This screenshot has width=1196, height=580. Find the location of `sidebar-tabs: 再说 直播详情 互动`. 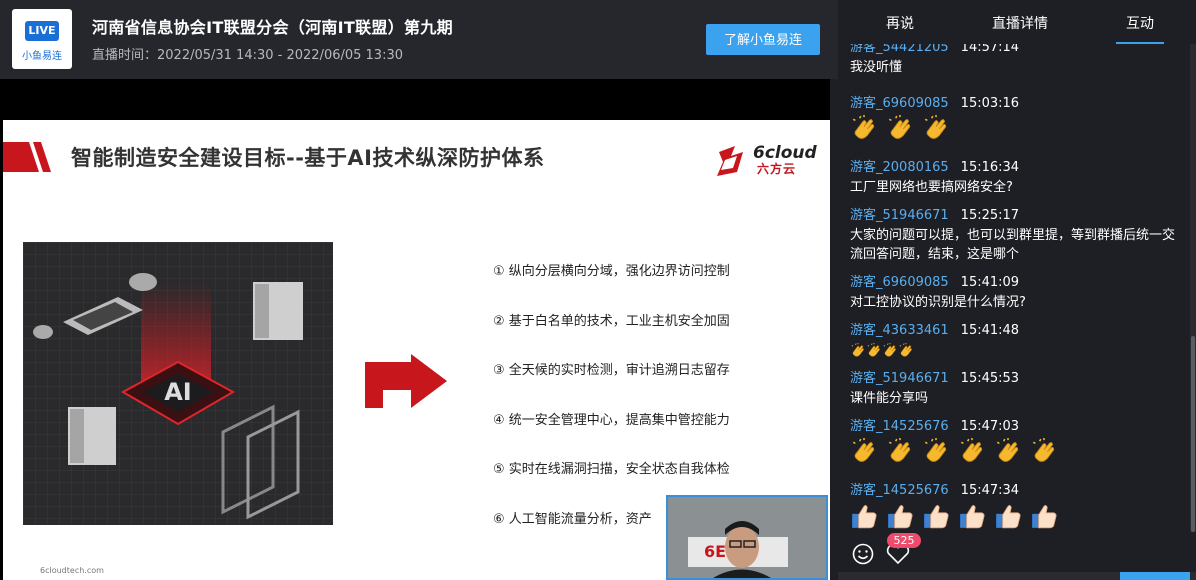

sidebar-tabs: 再说 直播详情 互动 is located at coordinates (1017, 22).